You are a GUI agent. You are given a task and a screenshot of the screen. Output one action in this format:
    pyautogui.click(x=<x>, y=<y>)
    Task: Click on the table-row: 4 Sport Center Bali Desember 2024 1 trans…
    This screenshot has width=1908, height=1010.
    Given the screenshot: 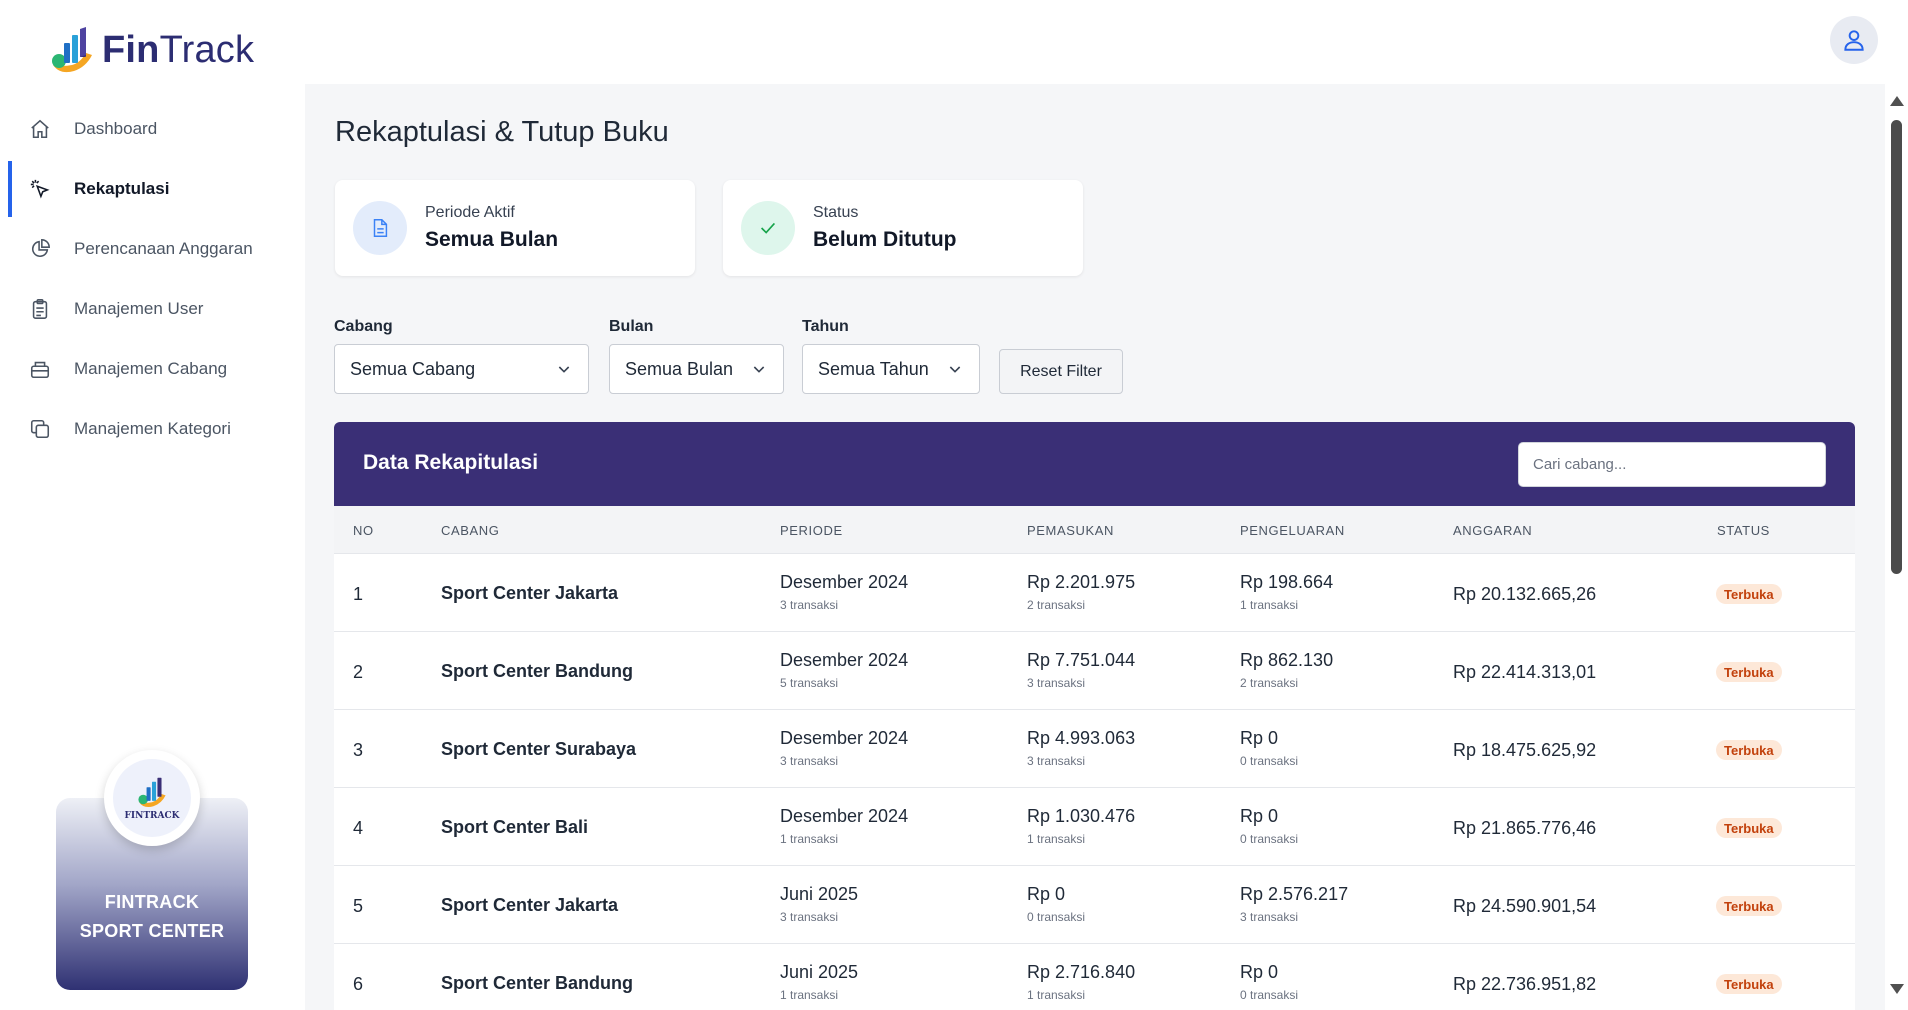 What is the action you would take?
    pyautogui.click(x=1094, y=827)
    